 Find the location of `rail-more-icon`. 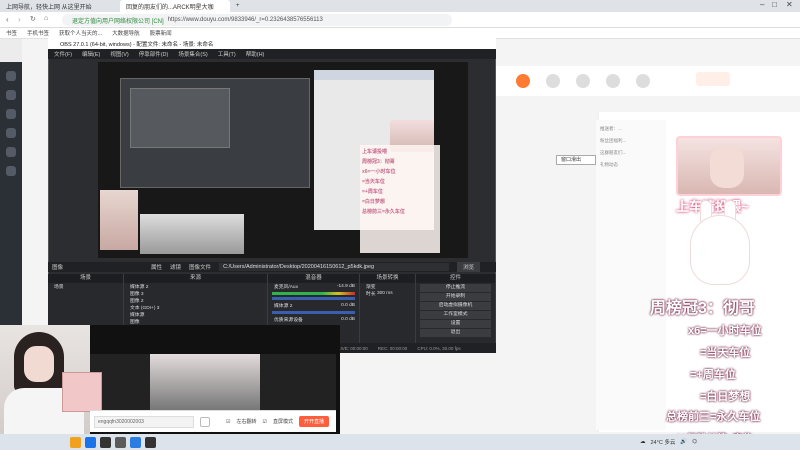

rail-more-icon is located at coordinates (11, 171).